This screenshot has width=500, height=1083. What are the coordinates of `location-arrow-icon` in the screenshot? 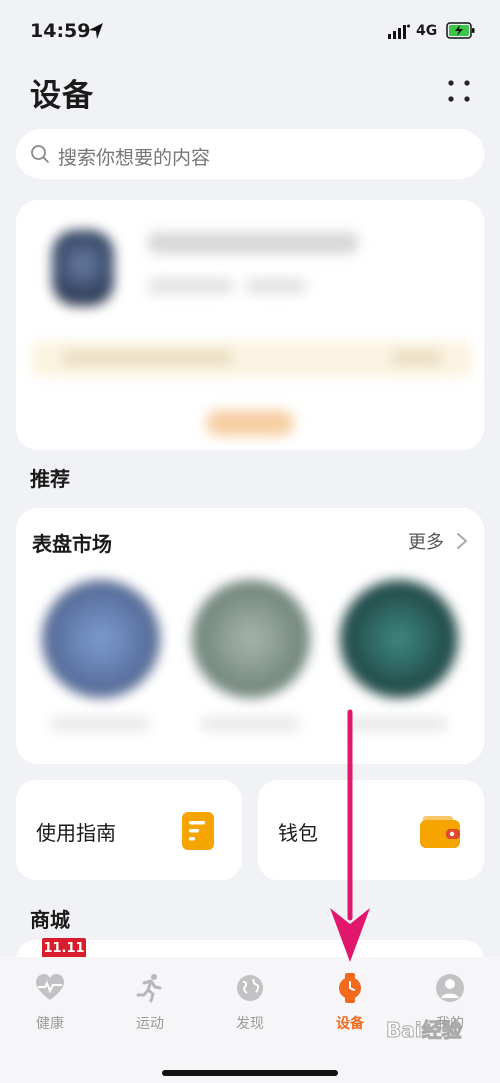 It's located at (96, 31).